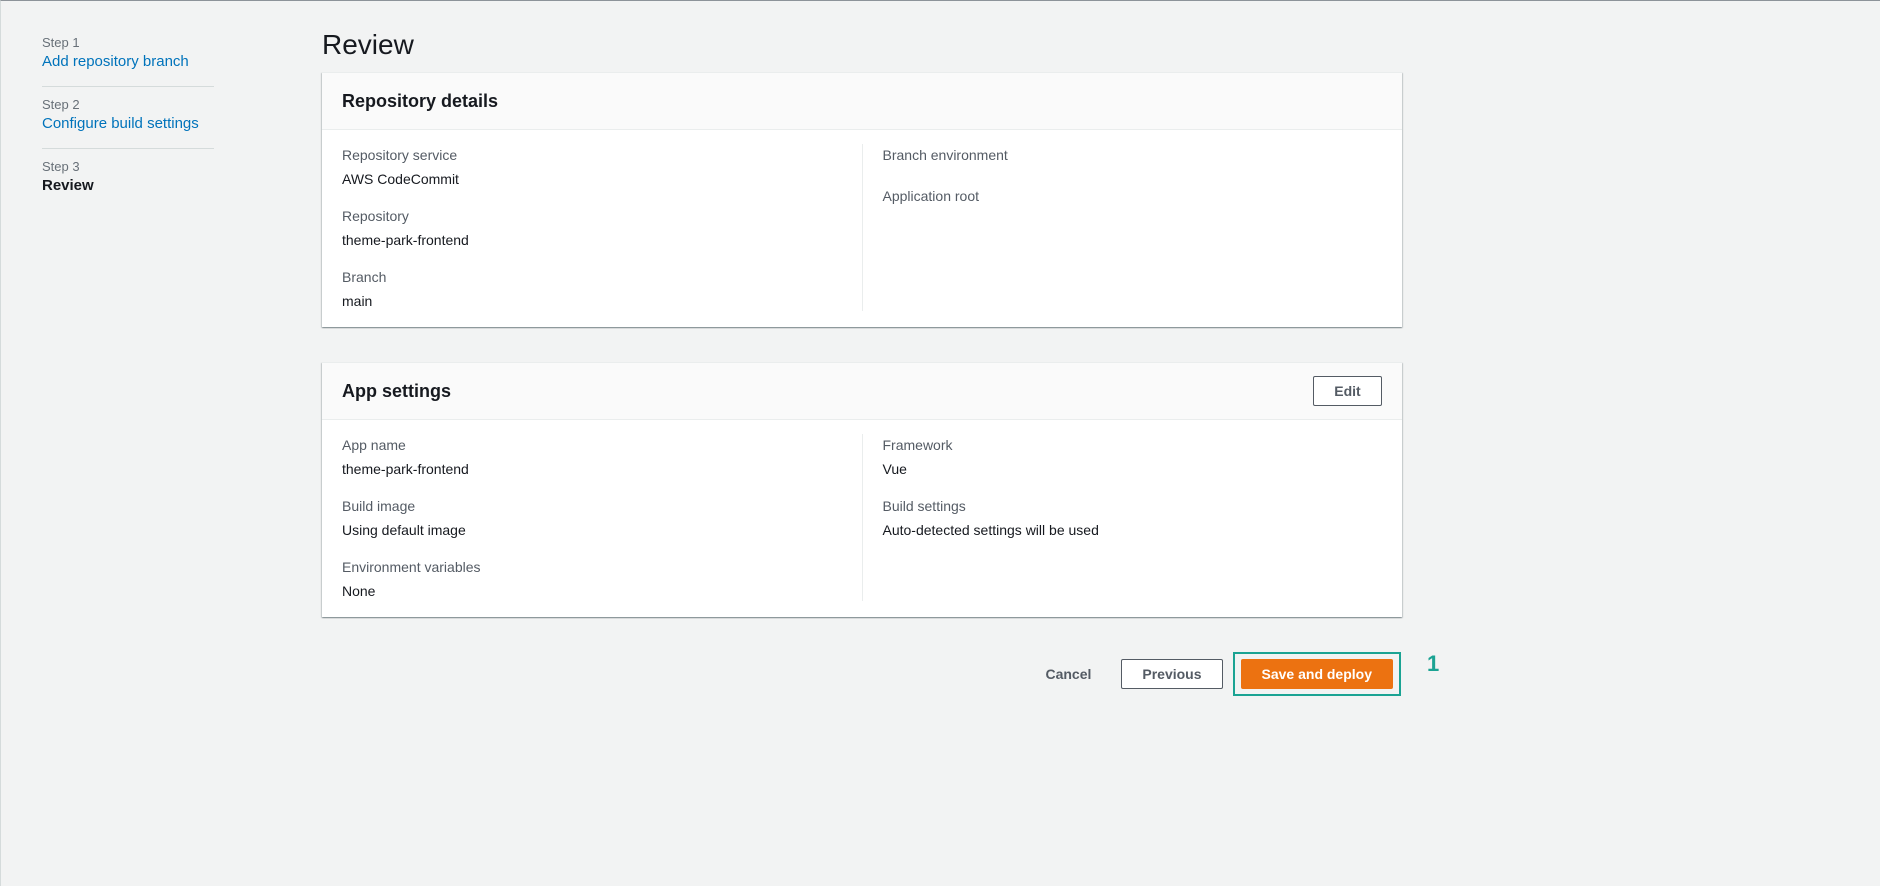 Image resolution: width=1880 pixels, height=886 pixels. I want to click on step-current-review: Review, so click(68, 185).